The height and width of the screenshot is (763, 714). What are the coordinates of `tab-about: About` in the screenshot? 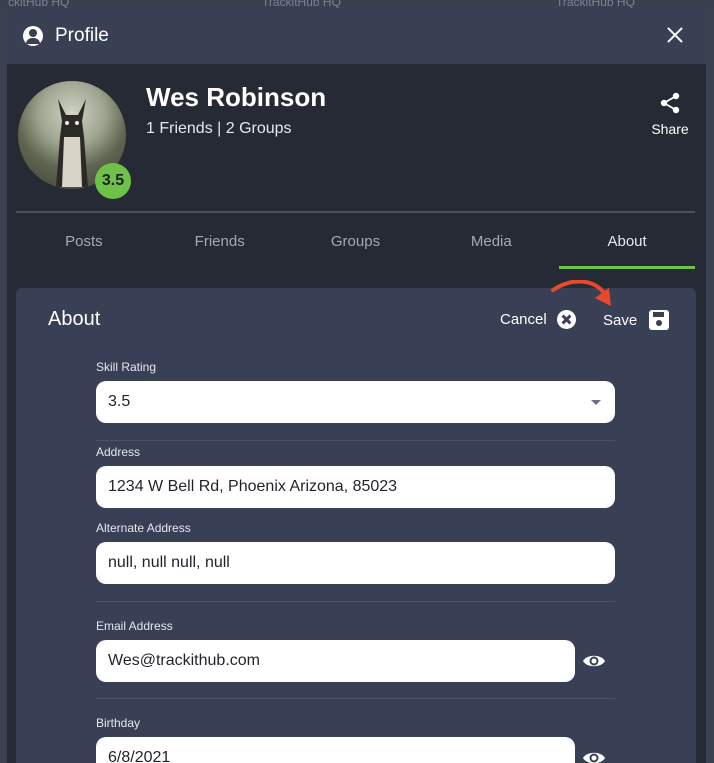 It's located at (627, 241).